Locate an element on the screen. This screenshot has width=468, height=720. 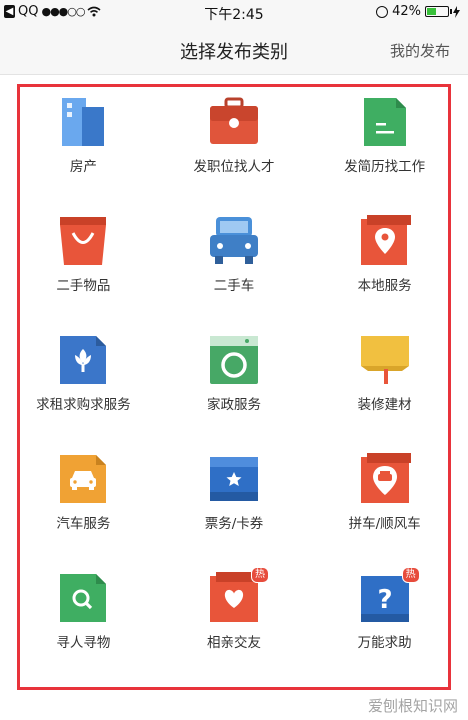
category-local-service: 本地服务 is located at coordinates (384, 268).